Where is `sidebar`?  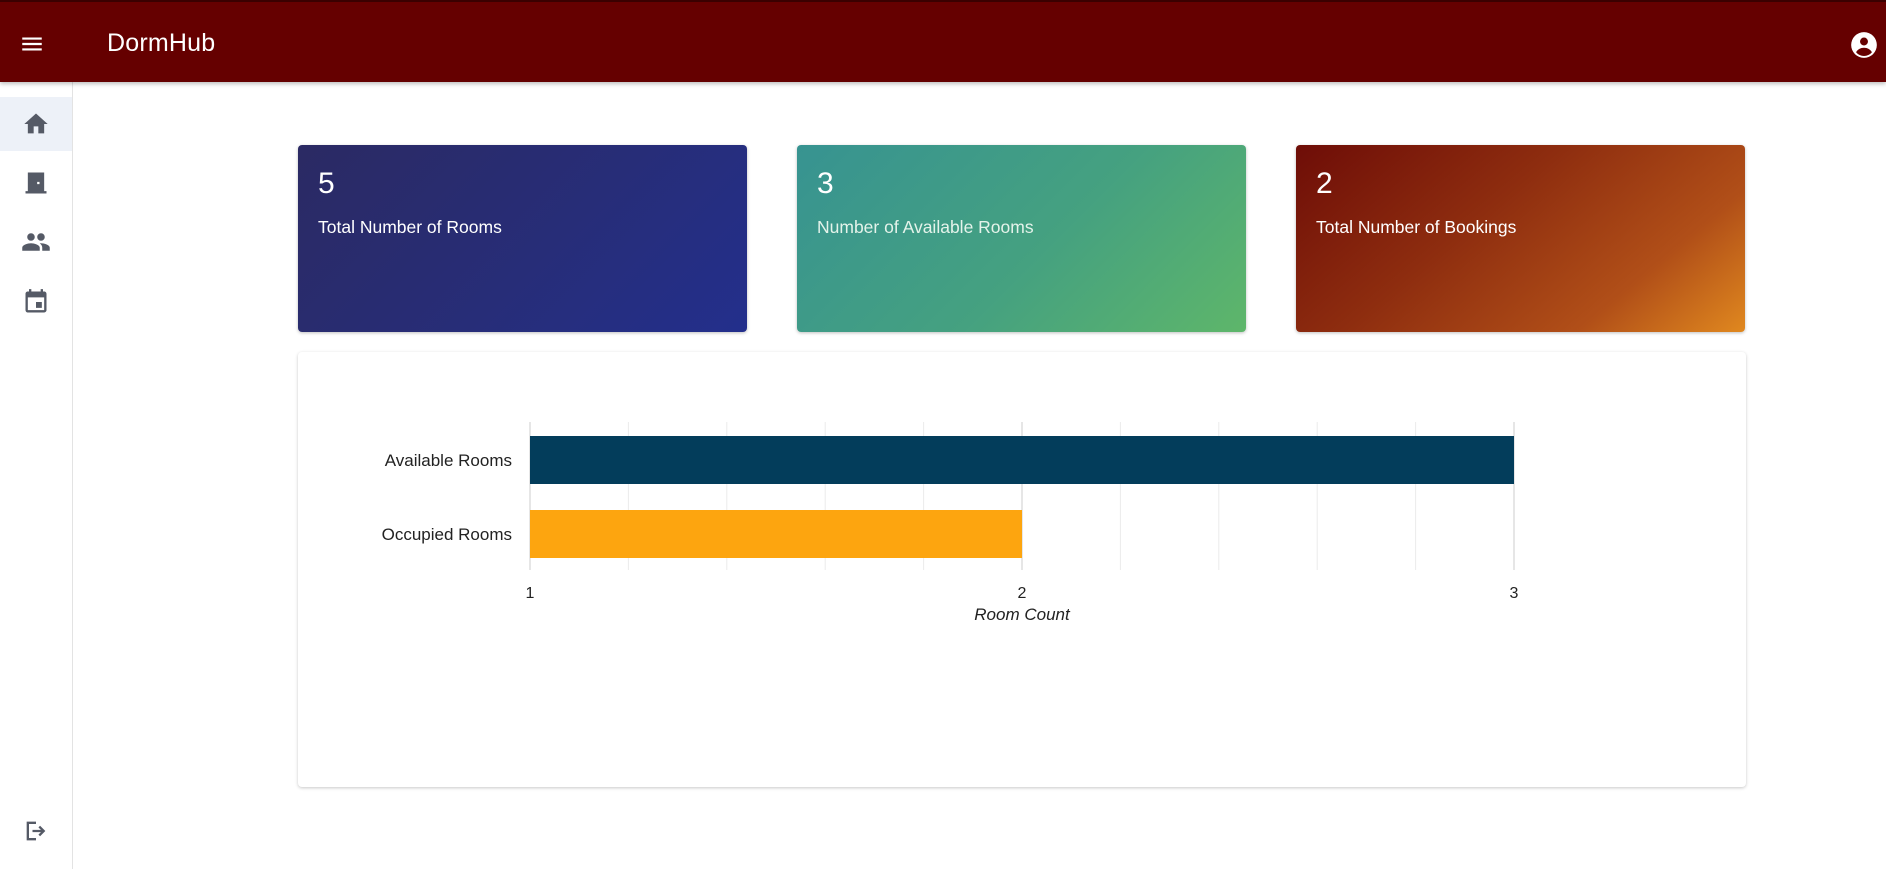 sidebar is located at coordinates (36, 475).